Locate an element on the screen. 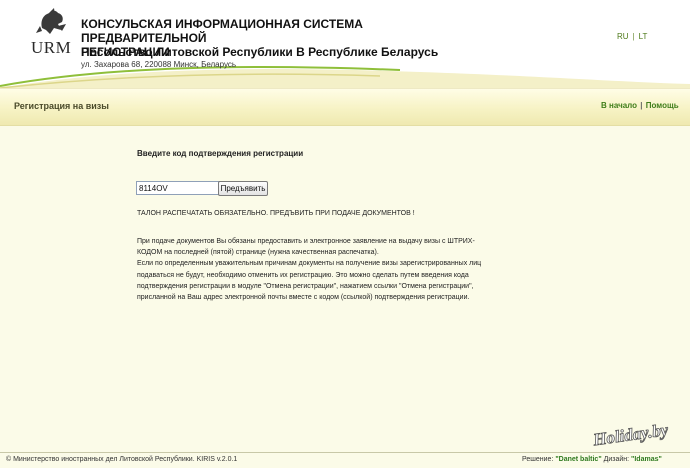 The image size is (690, 468). language-switcher: RU | LT is located at coordinates (632, 36).